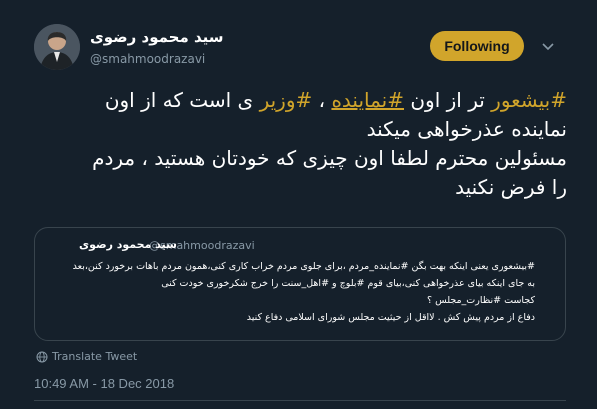  I want to click on author-avatar, so click(57, 47).